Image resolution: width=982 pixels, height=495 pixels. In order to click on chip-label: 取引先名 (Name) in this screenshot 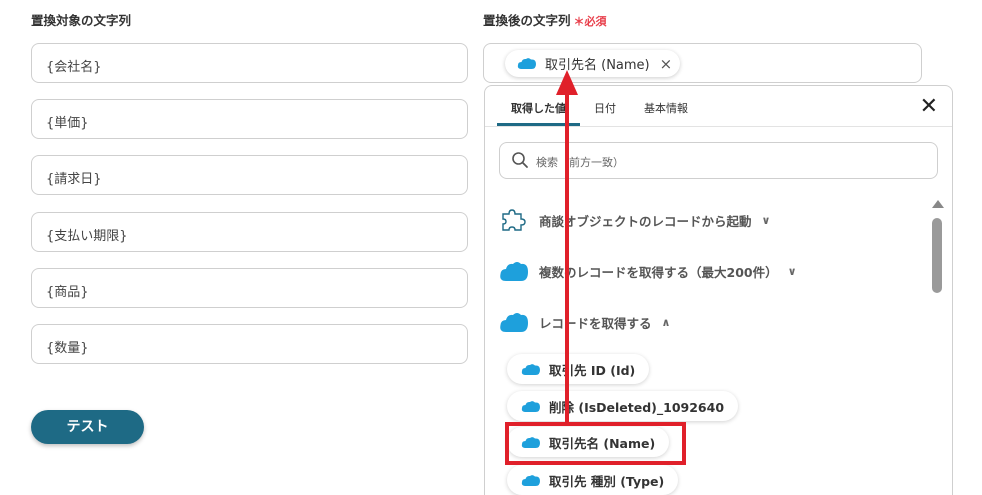, I will do `click(597, 65)`.